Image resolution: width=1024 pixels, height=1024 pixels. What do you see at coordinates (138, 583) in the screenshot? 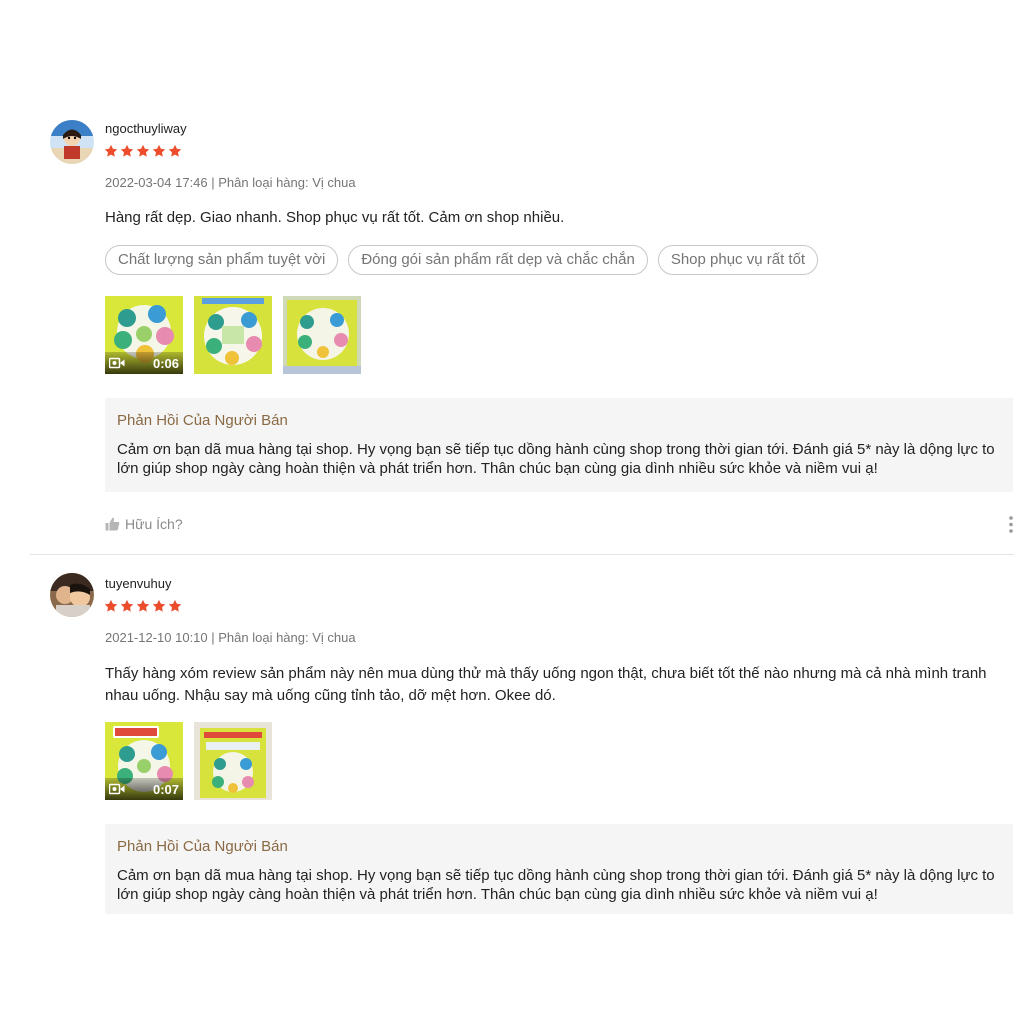
I see `reviewer-name: tuyenvuhuy` at bounding box center [138, 583].